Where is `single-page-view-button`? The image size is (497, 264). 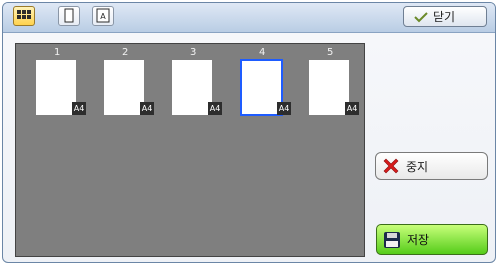
single-page-view-button is located at coordinates (69, 16).